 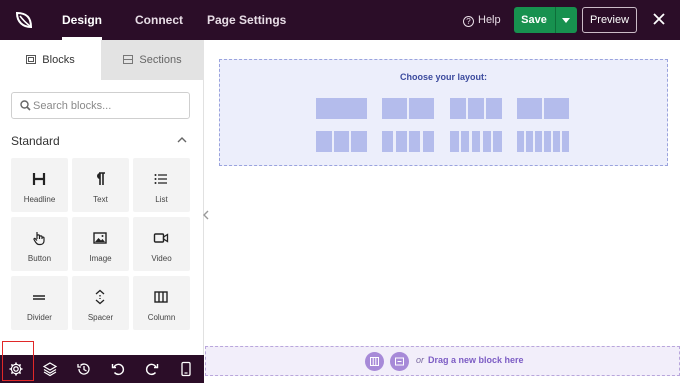 What do you see at coordinates (84, 369) in the screenshot?
I see `history-icon` at bounding box center [84, 369].